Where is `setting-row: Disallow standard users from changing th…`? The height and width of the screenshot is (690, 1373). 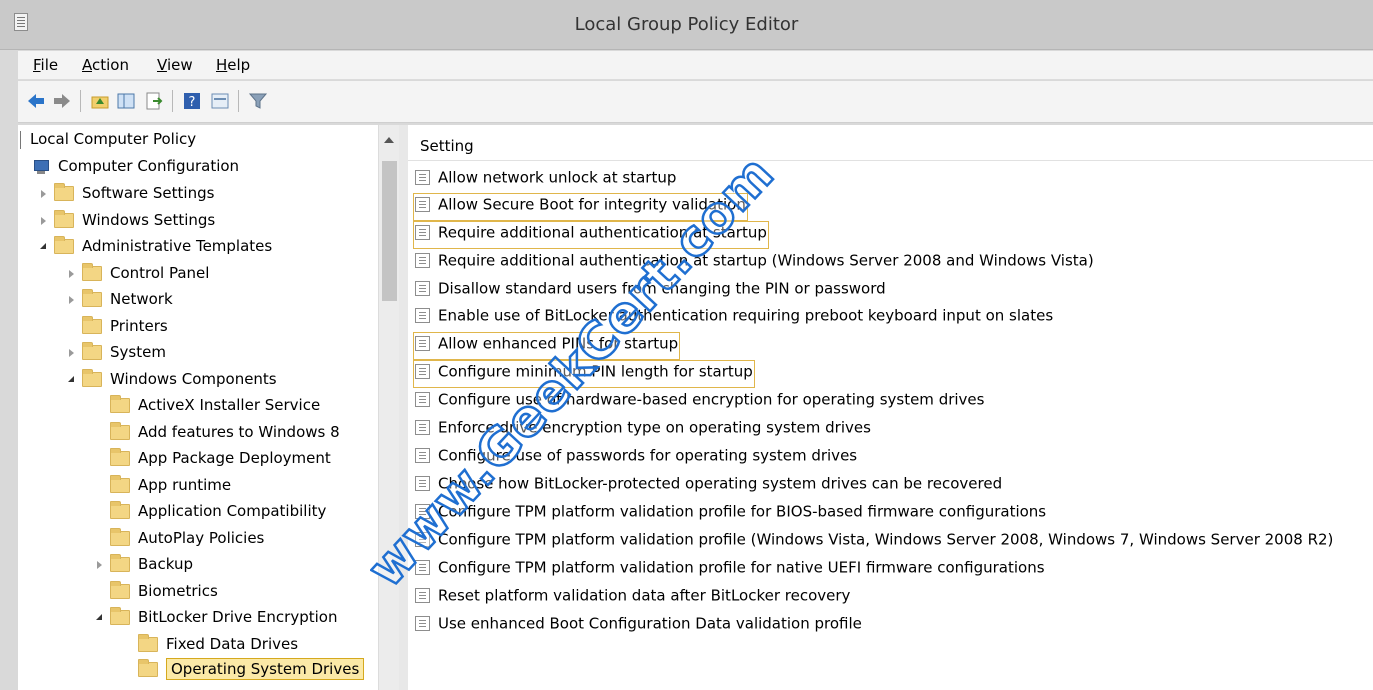
setting-row: Disallow standard users from changing th… is located at coordinates (650, 291).